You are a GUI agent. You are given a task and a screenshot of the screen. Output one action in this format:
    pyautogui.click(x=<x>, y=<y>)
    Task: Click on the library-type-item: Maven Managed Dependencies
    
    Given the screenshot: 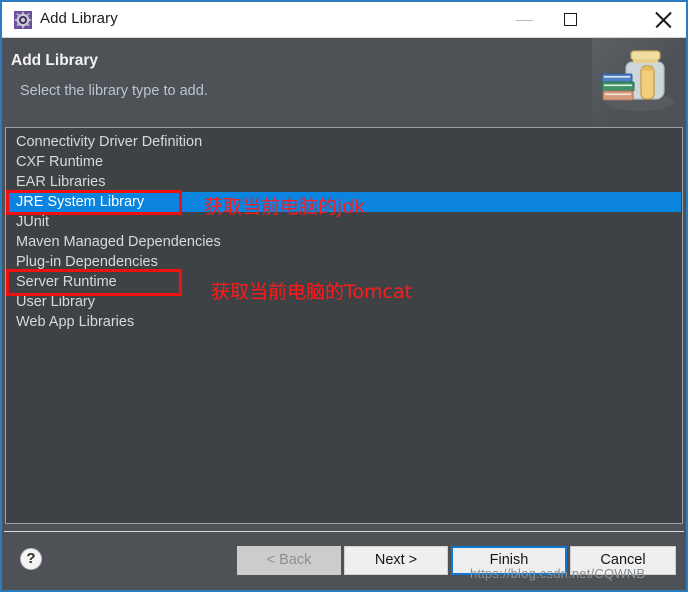 What is the action you would take?
    pyautogui.click(x=344, y=242)
    